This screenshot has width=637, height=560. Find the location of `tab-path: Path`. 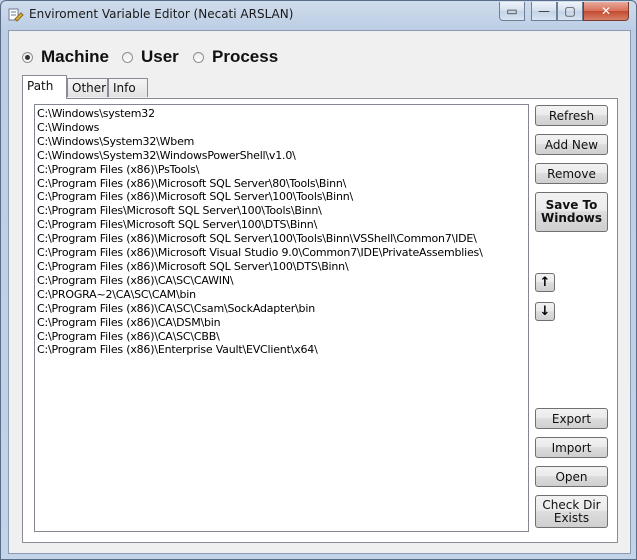

tab-path: Path is located at coordinates (44, 87).